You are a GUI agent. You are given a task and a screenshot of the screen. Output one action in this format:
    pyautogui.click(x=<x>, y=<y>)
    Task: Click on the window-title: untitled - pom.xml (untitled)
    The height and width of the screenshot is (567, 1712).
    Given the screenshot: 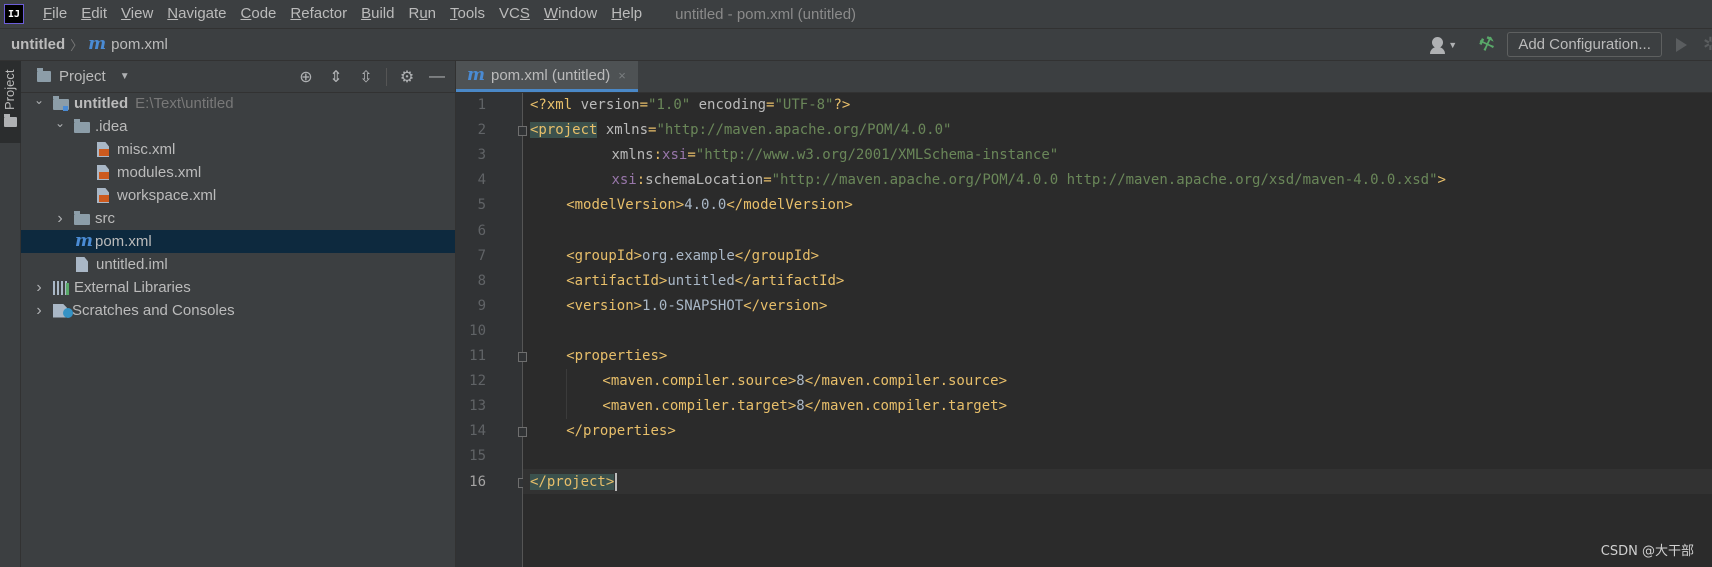 What is the action you would take?
    pyautogui.click(x=766, y=14)
    